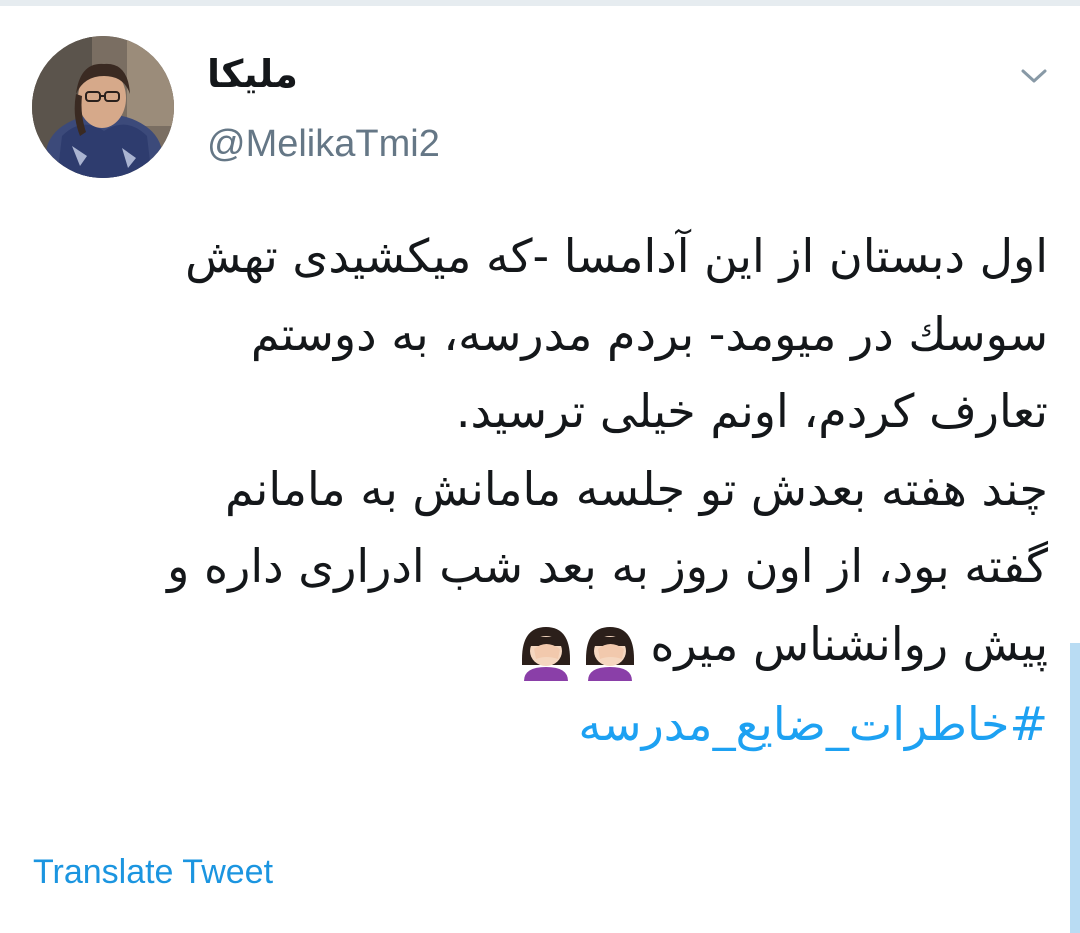  I want to click on tweet-menu-button, so click(1034, 76).